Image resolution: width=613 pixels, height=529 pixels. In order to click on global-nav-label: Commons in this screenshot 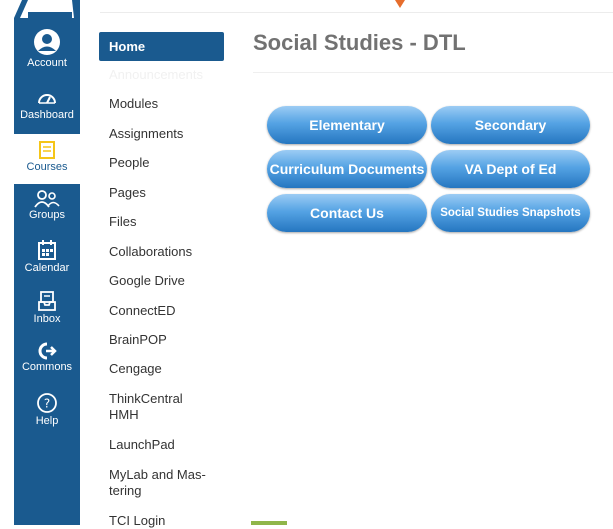, I will do `click(47, 367)`.